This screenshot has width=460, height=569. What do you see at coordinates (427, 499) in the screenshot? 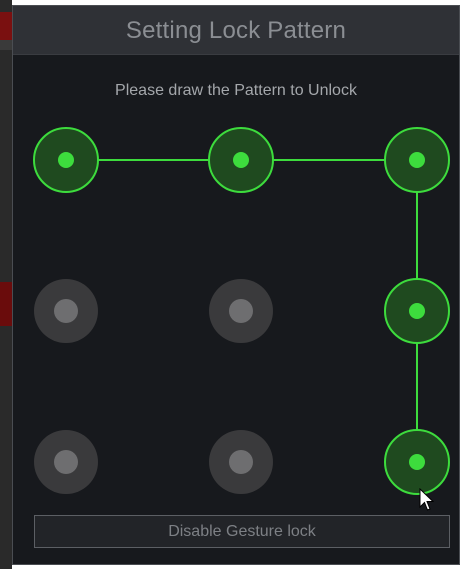
I see `mouse-pointer-icon` at bounding box center [427, 499].